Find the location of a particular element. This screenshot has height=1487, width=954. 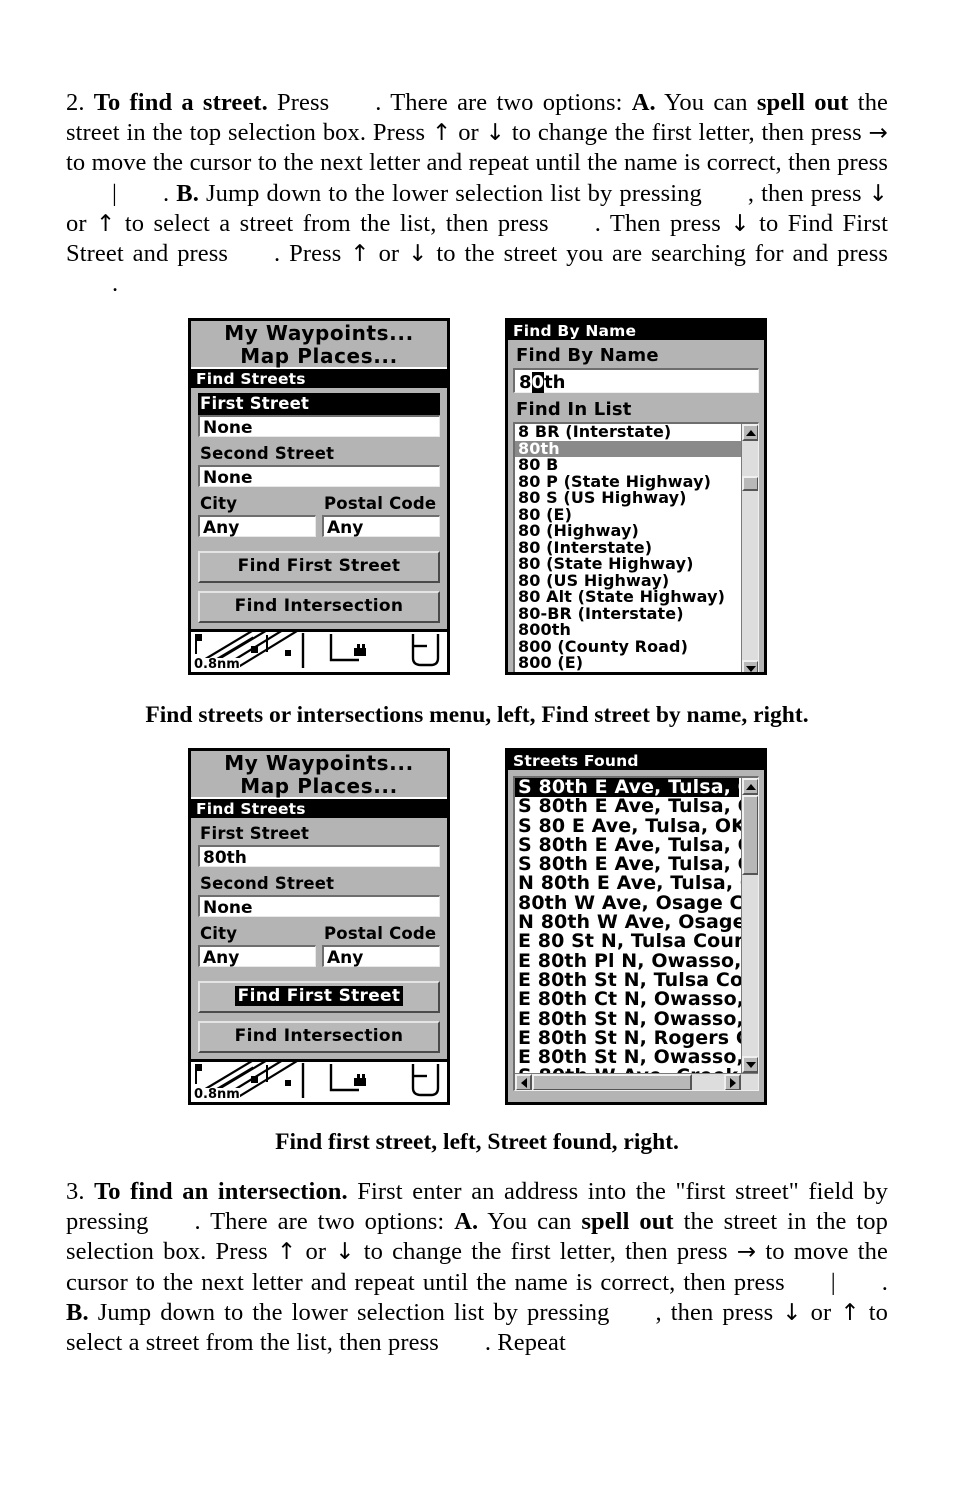

step-number: 3. is located at coordinates (75, 1191).